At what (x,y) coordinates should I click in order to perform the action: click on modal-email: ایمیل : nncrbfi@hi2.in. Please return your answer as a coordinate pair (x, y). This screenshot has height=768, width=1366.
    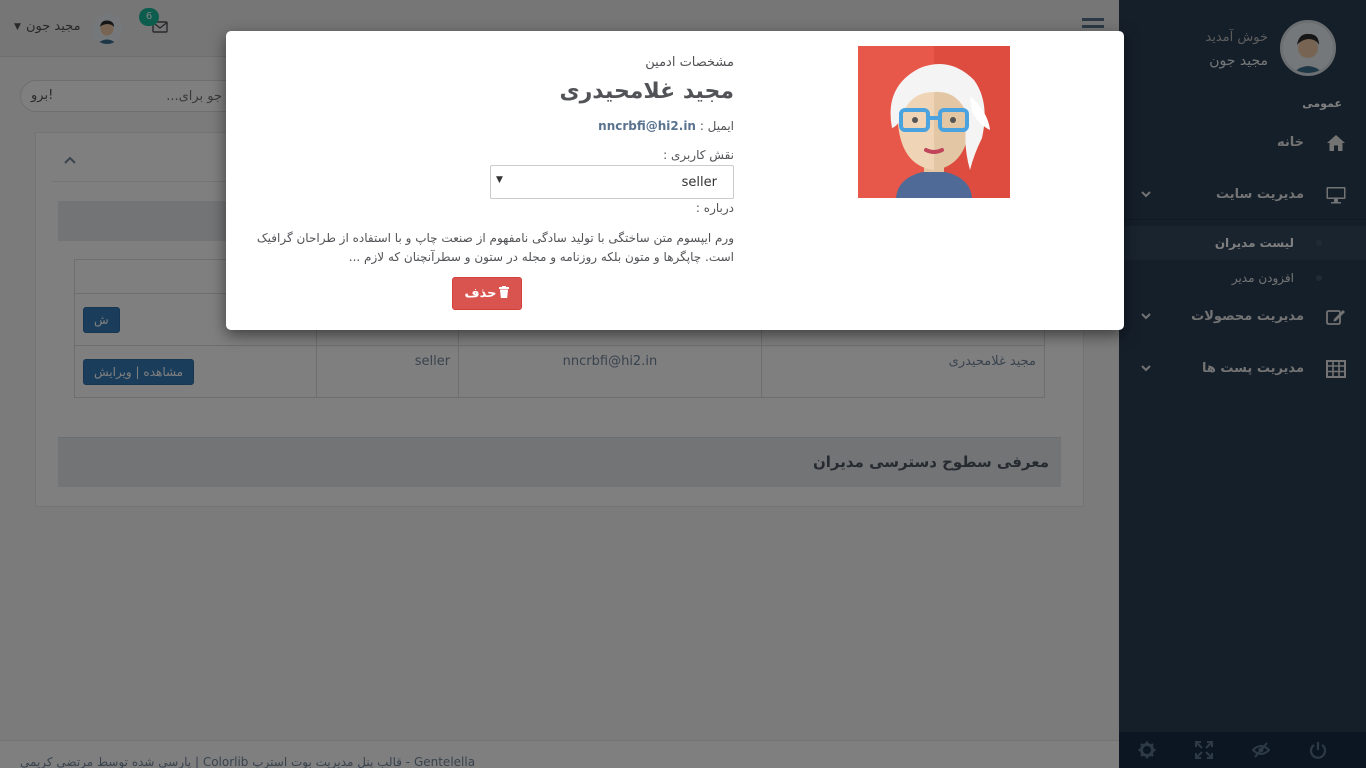
    Looking at the image, I should click on (666, 126).